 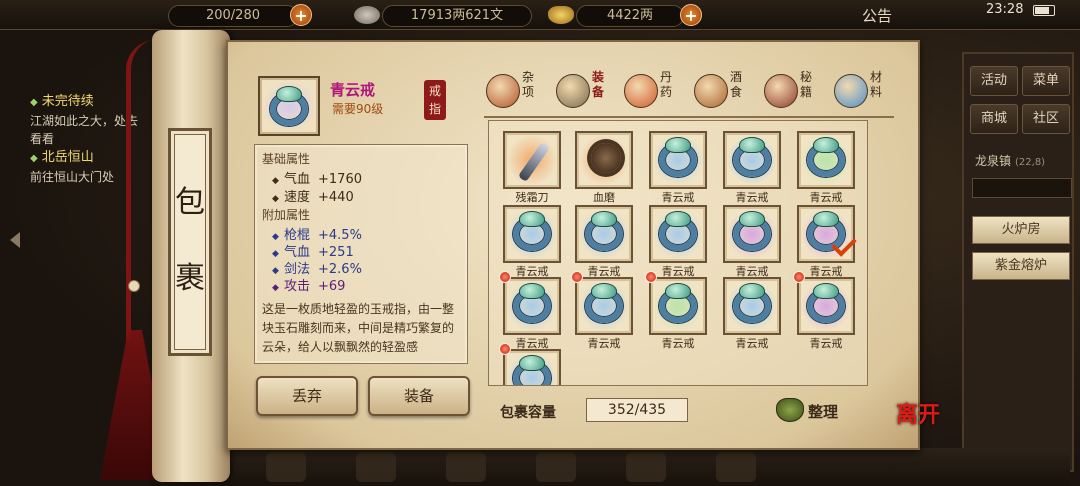 I want to click on tab-4: 秘籍, so click(x=791, y=91).